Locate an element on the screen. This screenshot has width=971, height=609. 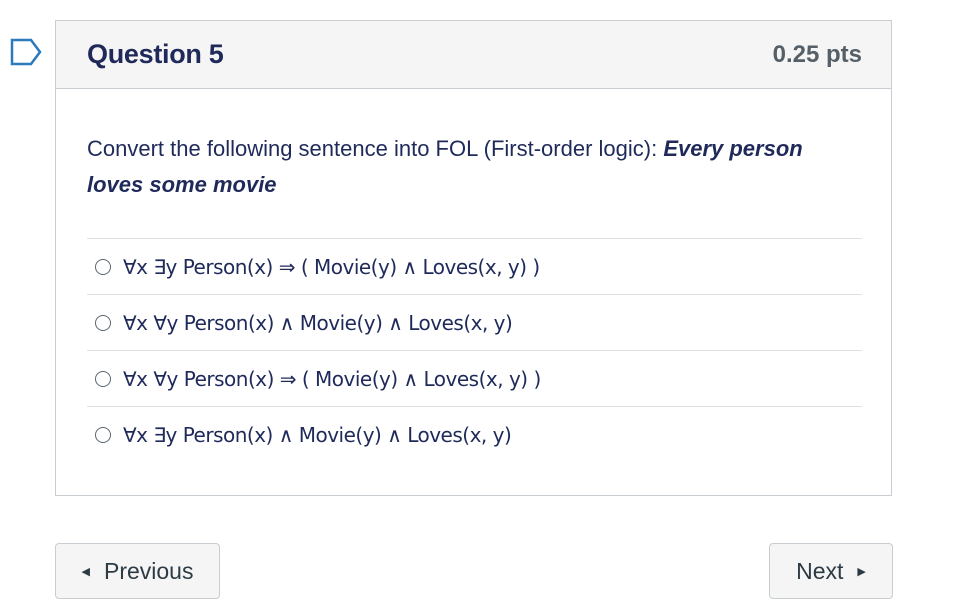
next-button-label: Next is located at coordinates (820, 570).